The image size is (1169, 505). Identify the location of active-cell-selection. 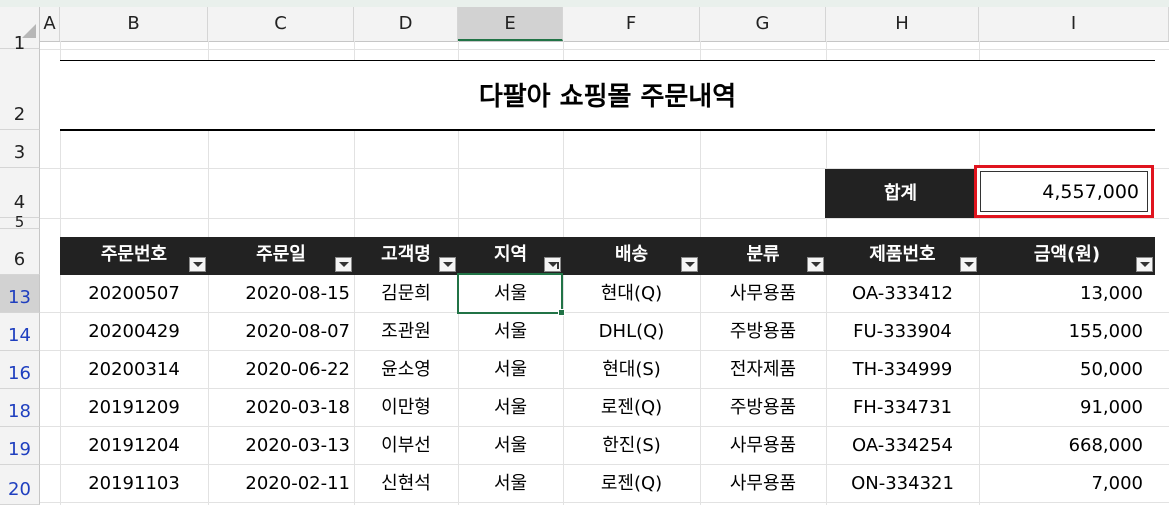
(511, 294).